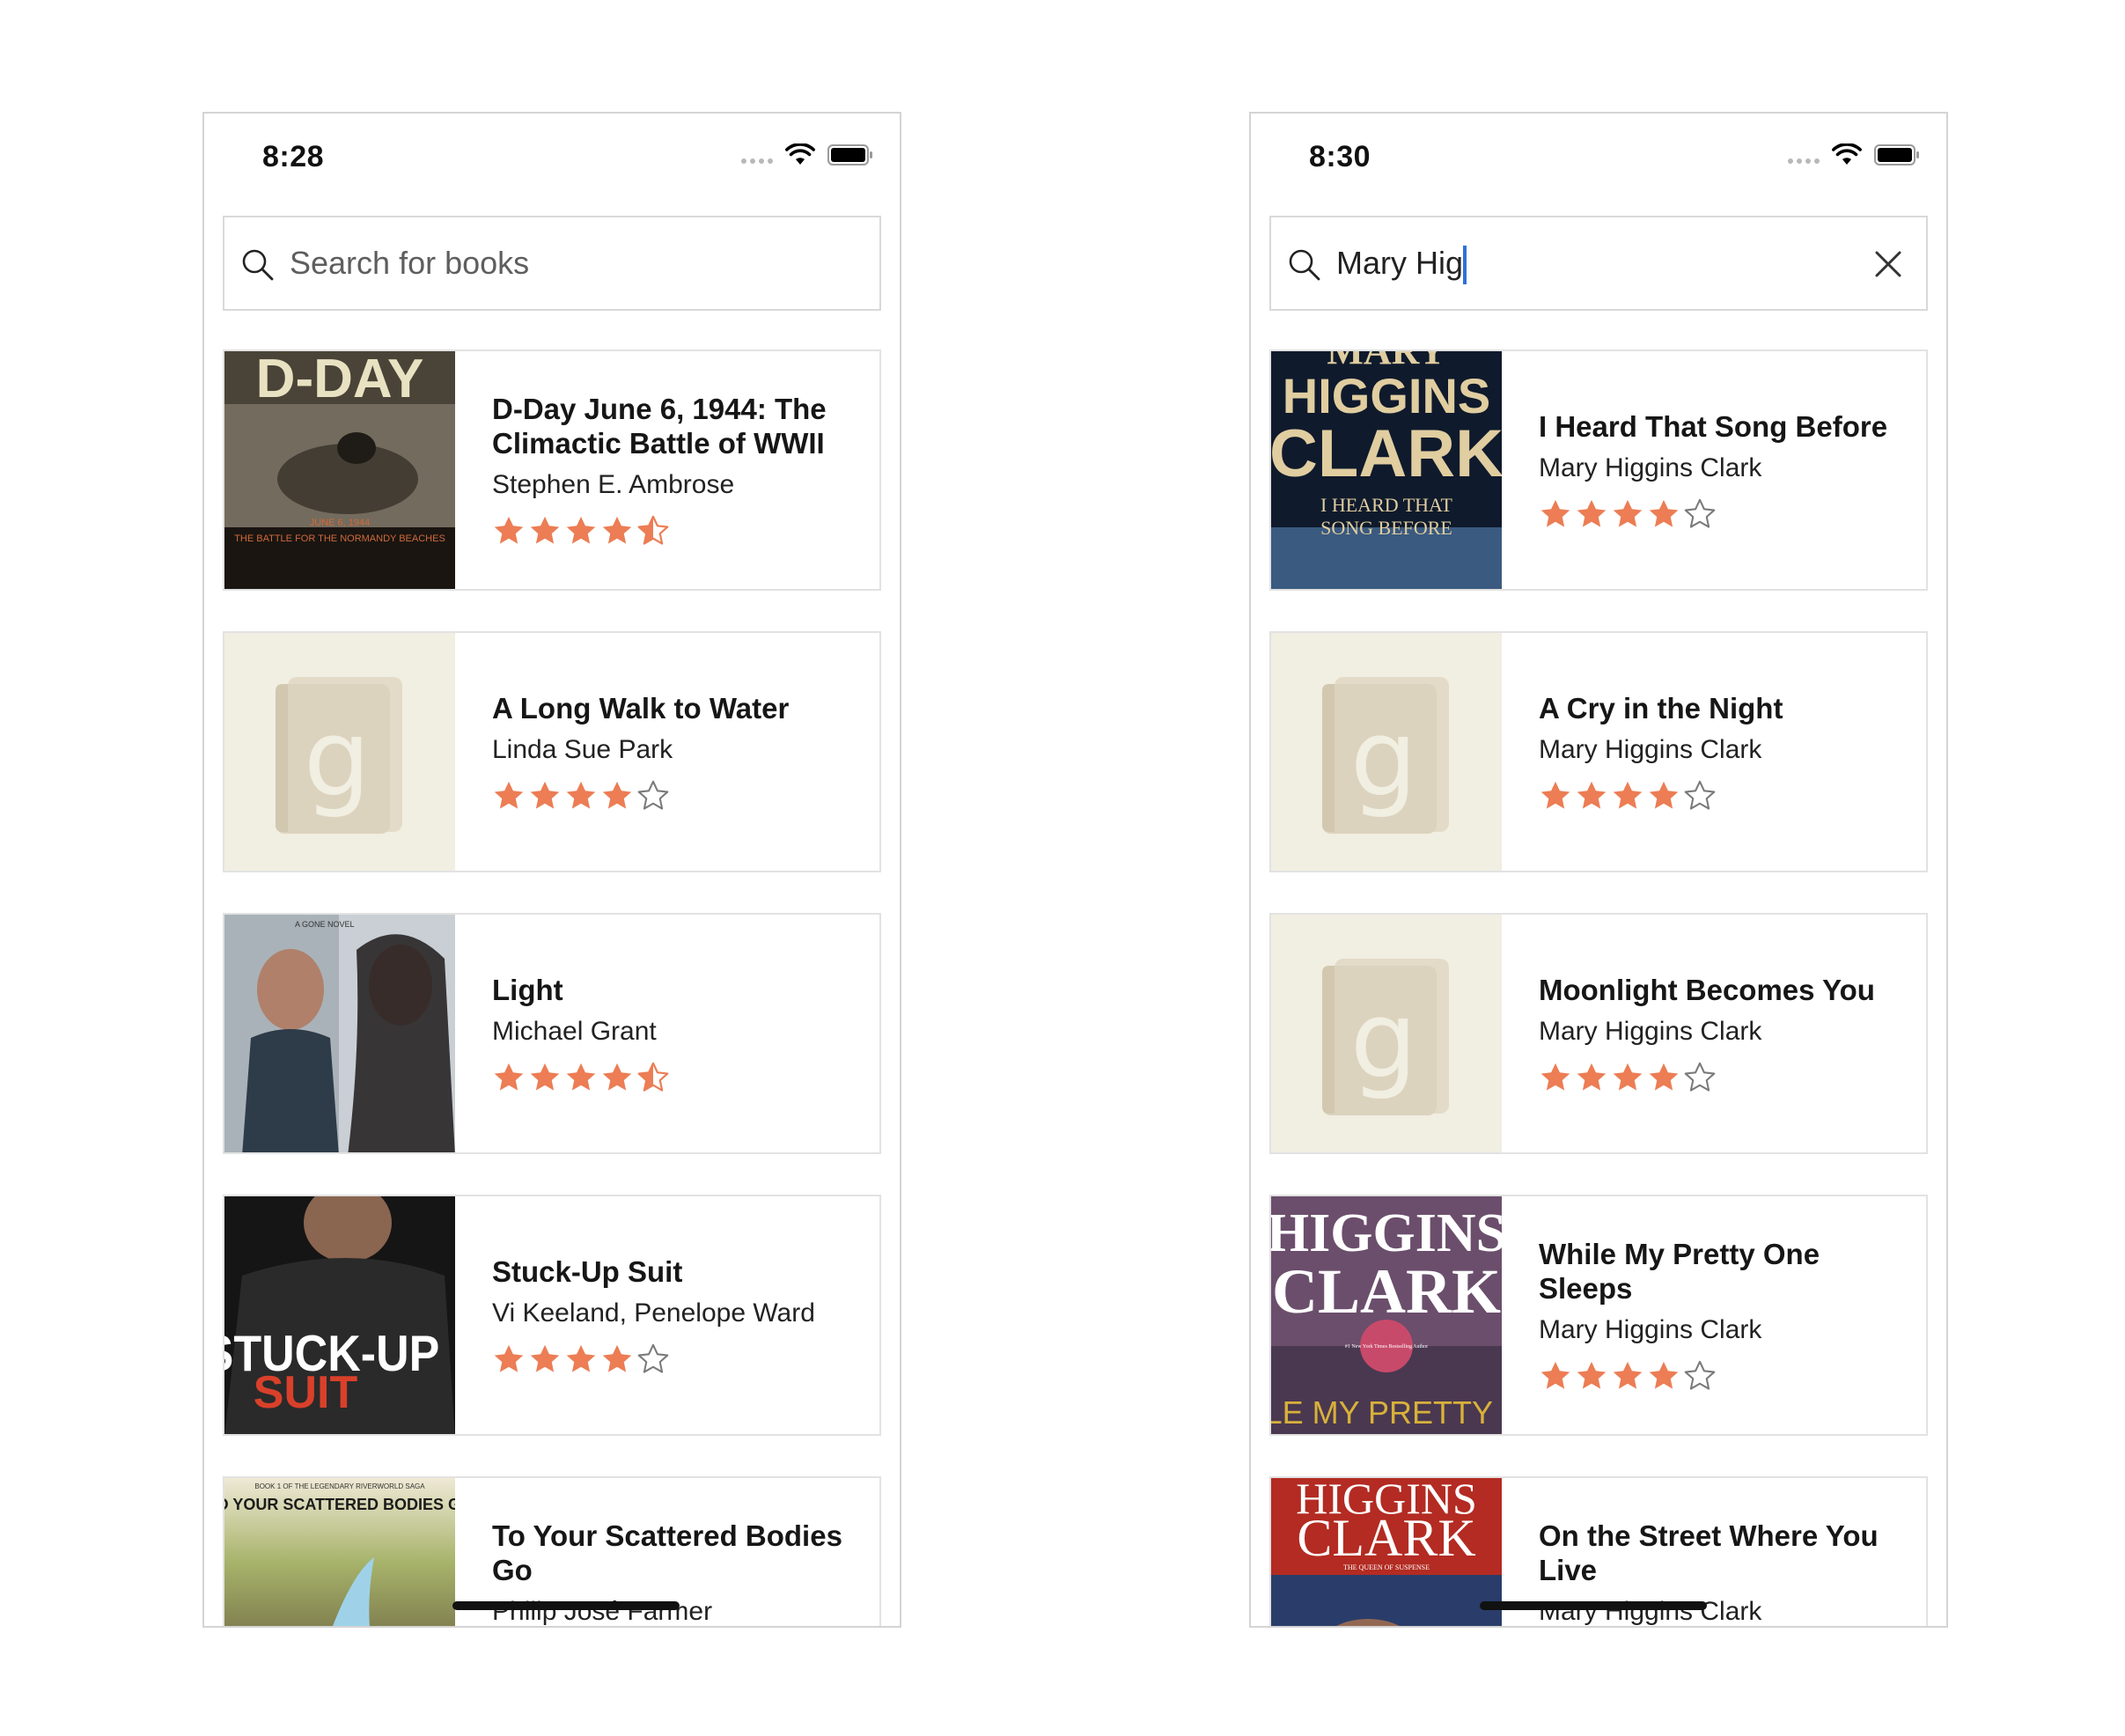 The width and height of the screenshot is (2125, 1736). What do you see at coordinates (527, 989) in the screenshot?
I see `book-title: Light` at bounding box center [527, 989].